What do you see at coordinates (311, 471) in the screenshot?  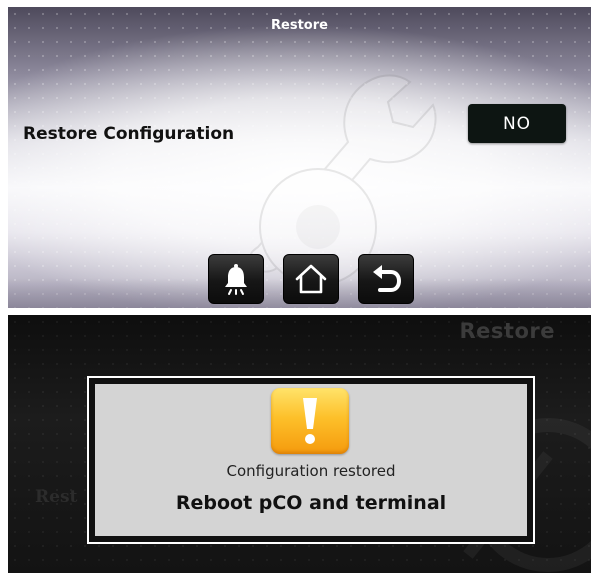 I see `dialog-message: Configuration restored` at bounding box center [311, 471].